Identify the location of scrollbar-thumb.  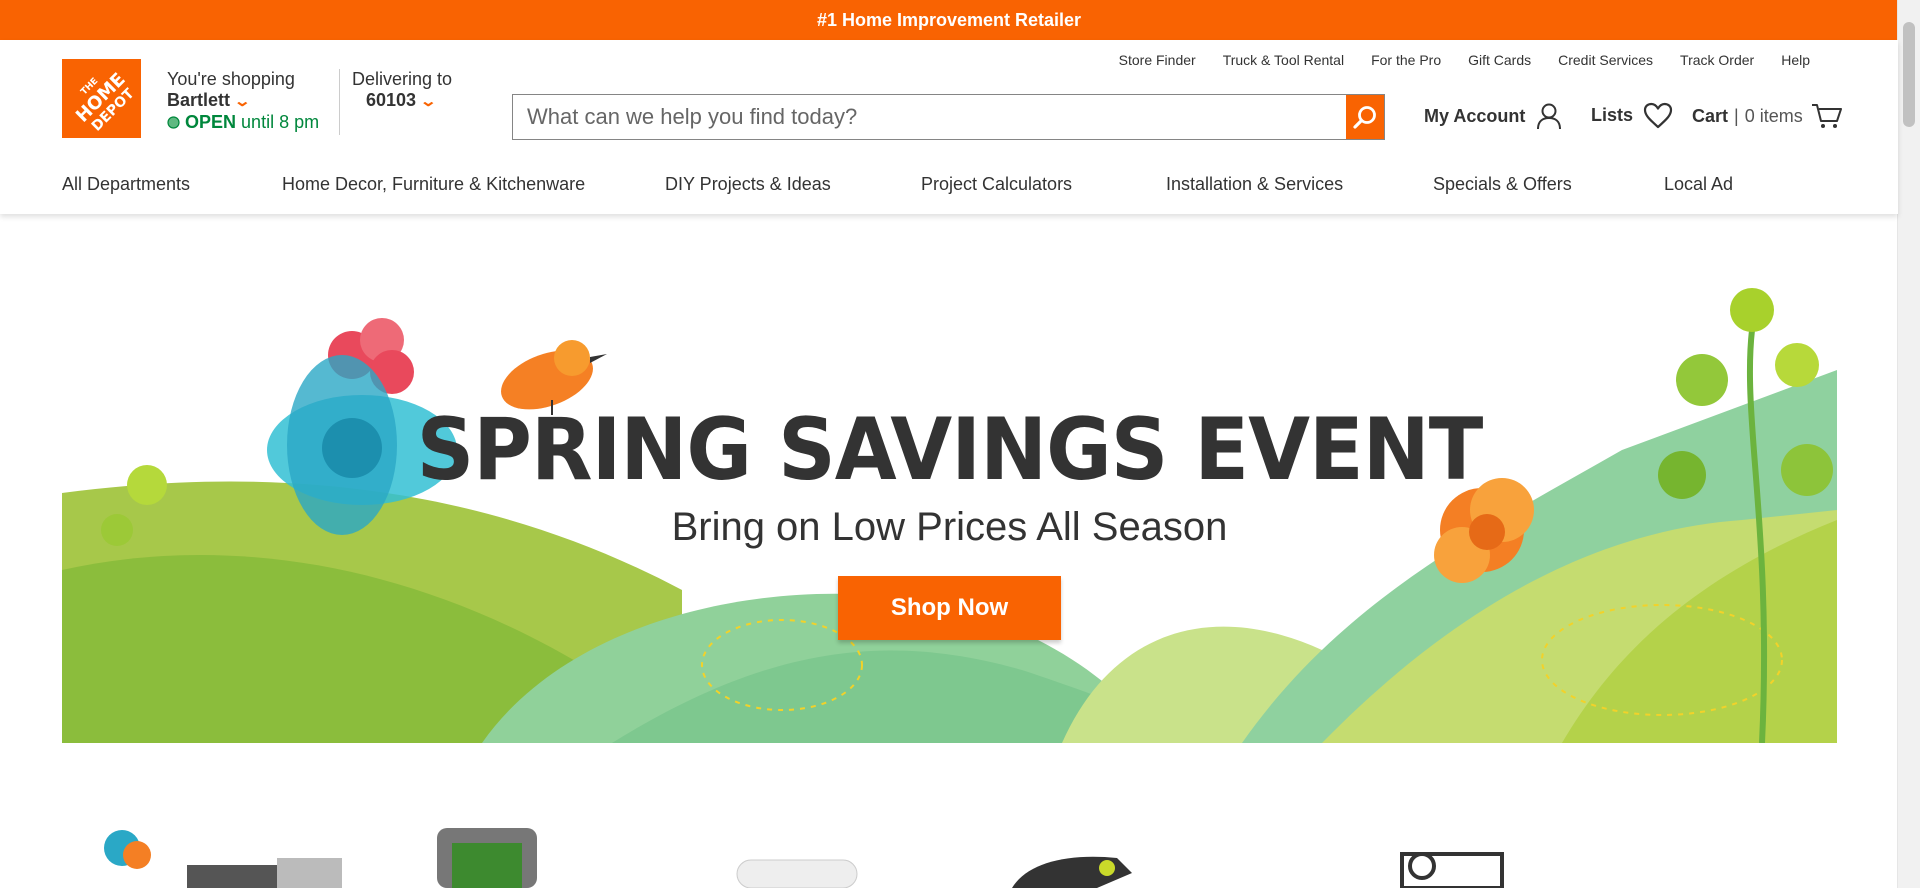
(1909, 74).